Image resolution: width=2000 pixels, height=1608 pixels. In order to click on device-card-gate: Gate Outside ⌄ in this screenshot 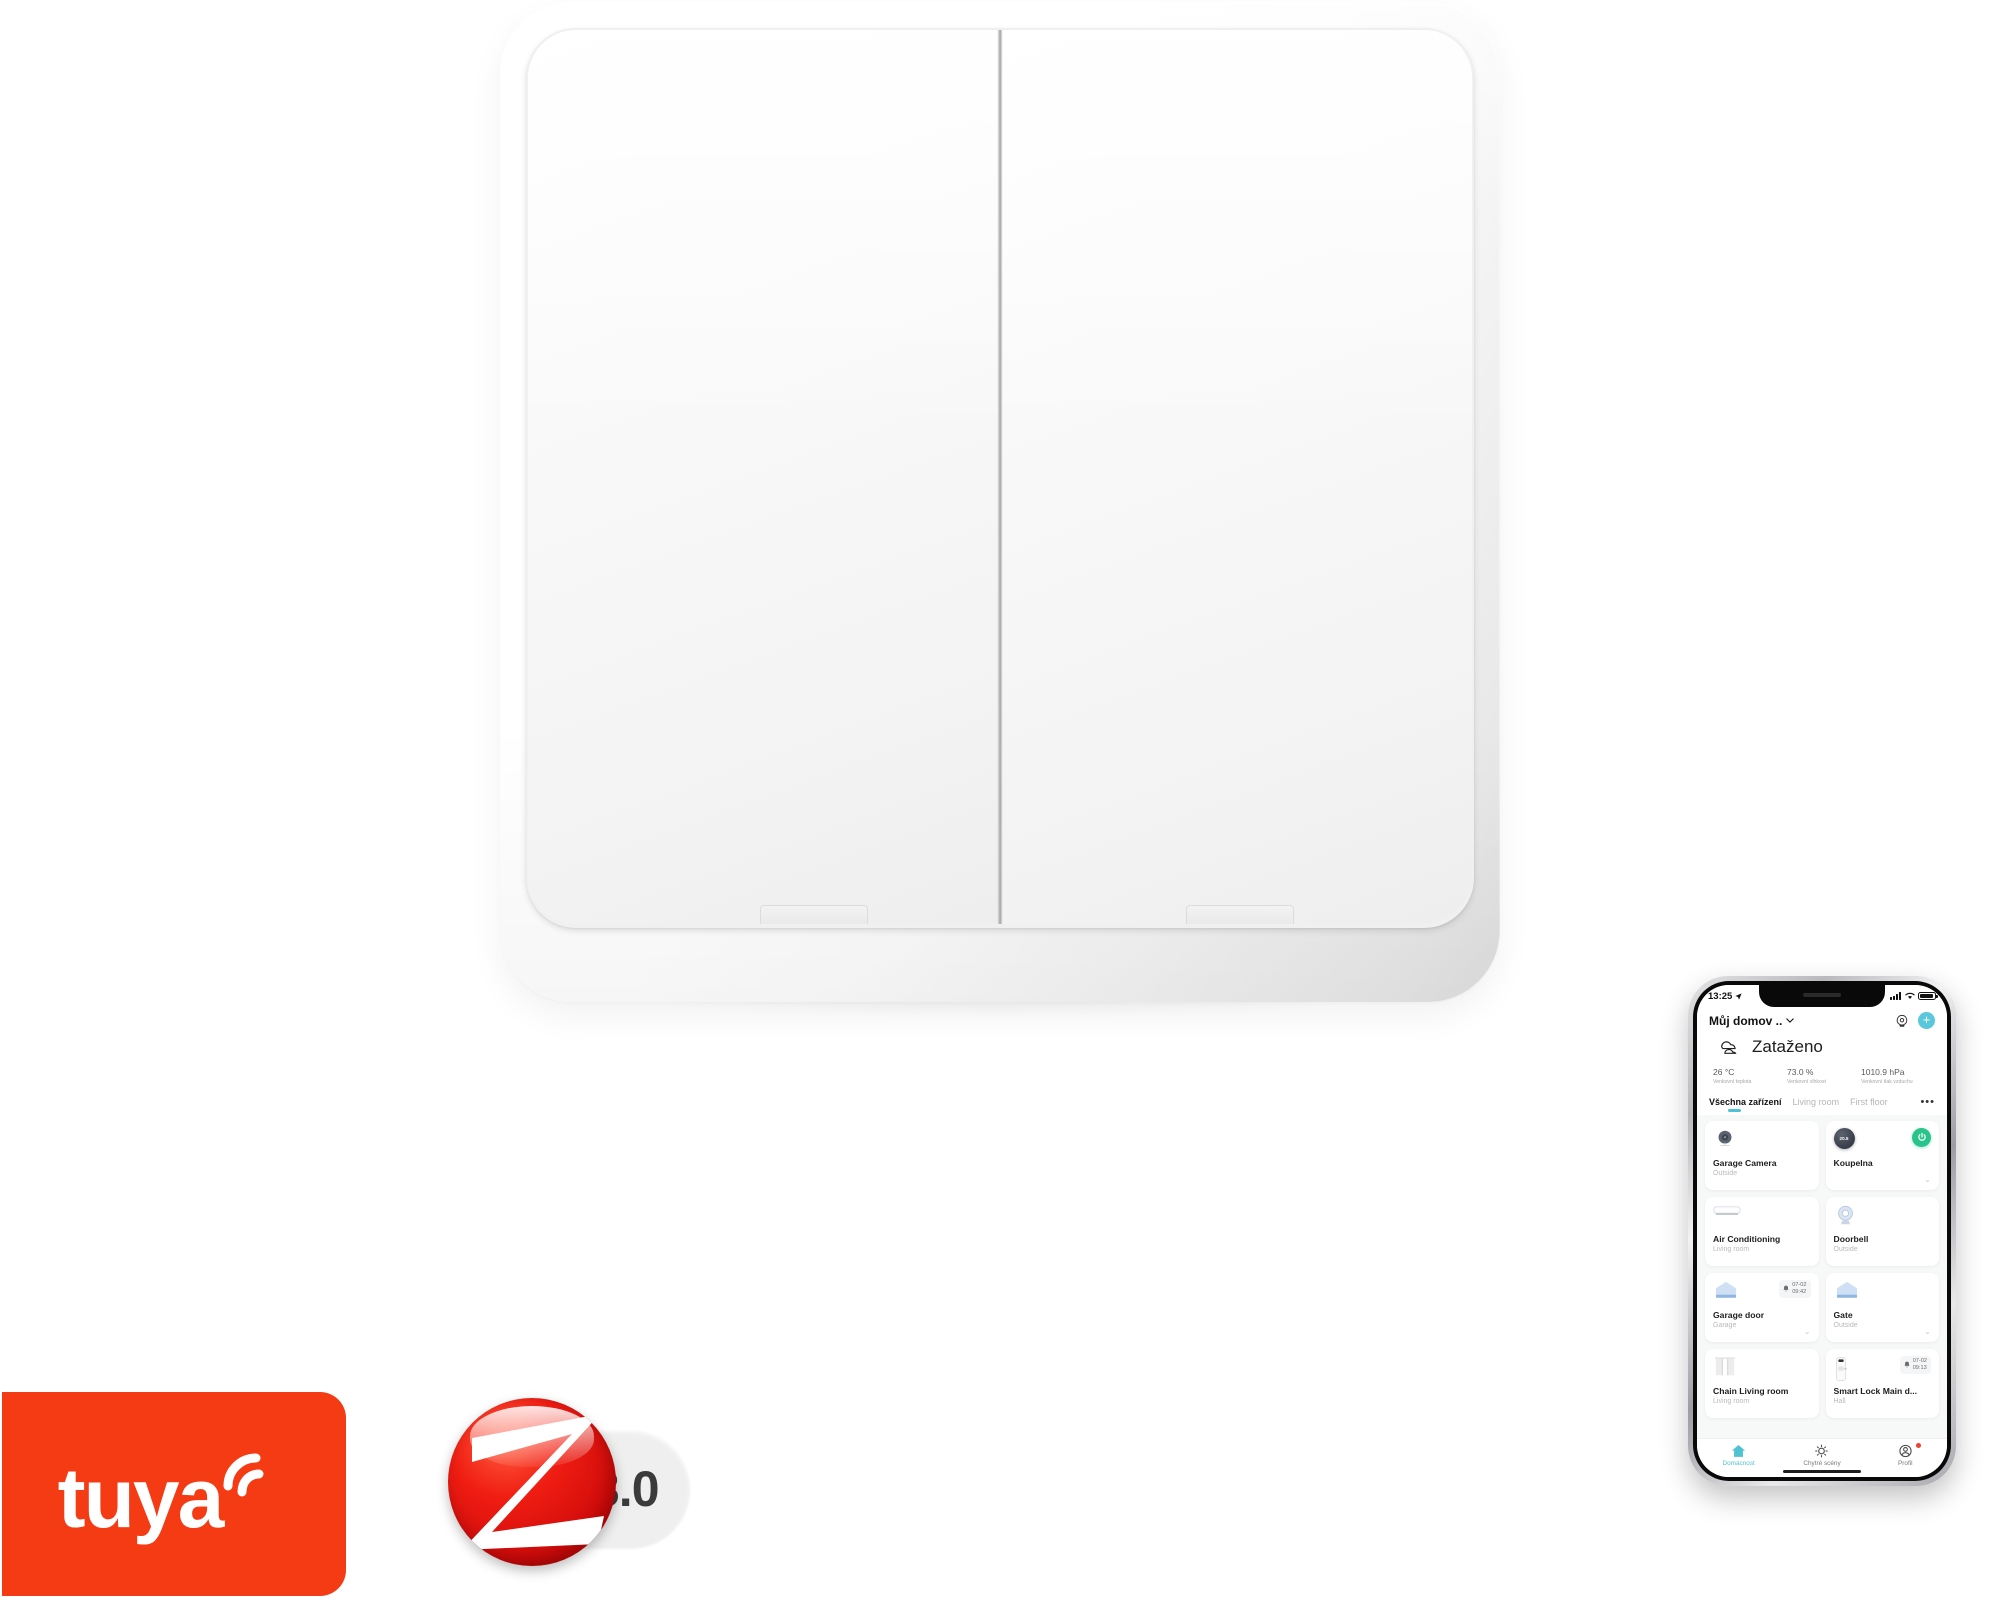, I will do `click(1882, 1307)`.